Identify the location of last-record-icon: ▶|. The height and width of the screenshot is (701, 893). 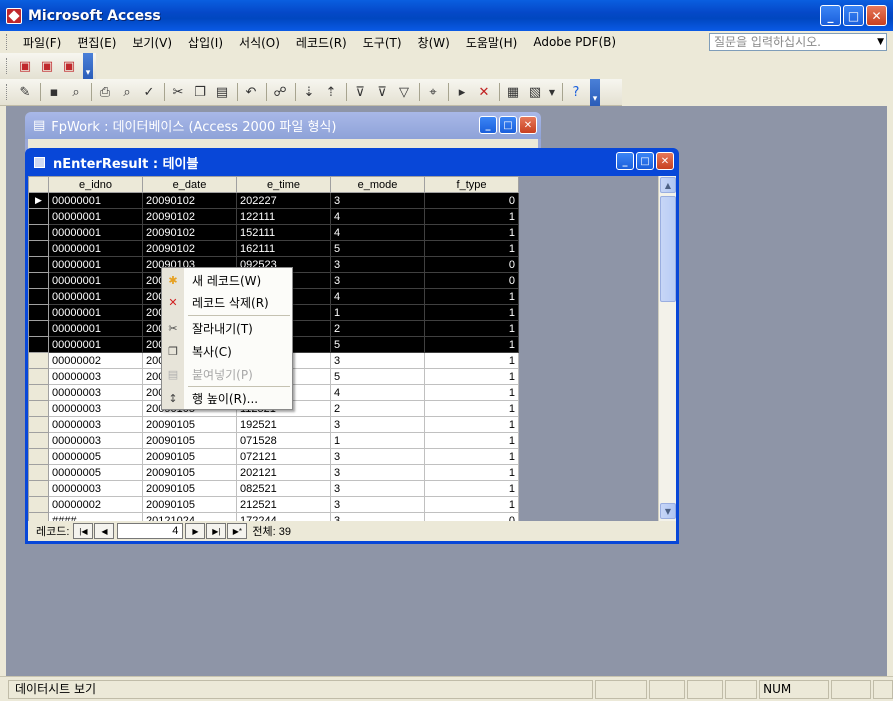
(216, 531).